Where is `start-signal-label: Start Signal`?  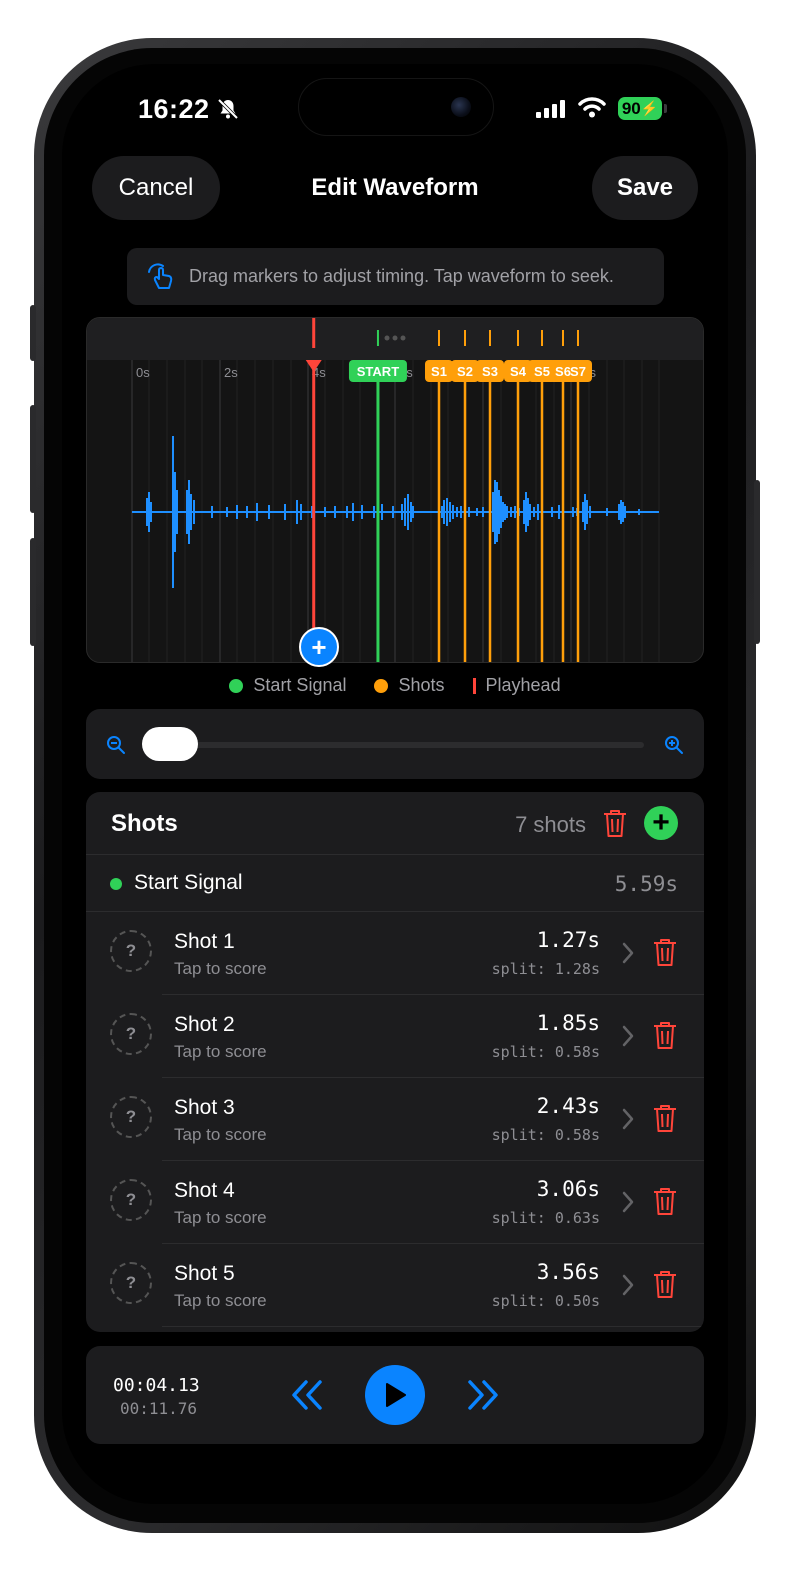 start-signal-label: Start Signal is located at coordinates (188, 882).